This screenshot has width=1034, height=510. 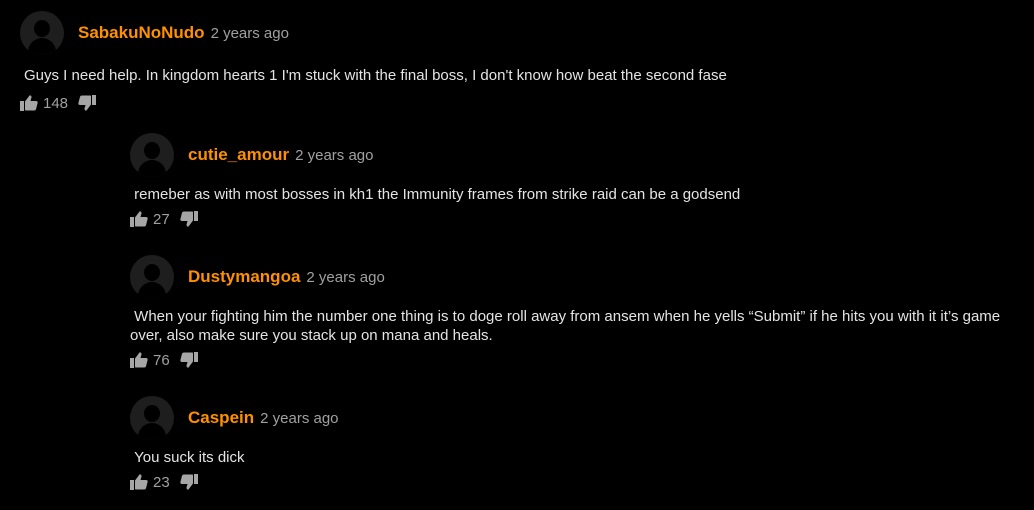 What do you see at coordinates (221, 418) in the screenshot?
I see `comment-username: Caspein` at bounding box center [221, 418].